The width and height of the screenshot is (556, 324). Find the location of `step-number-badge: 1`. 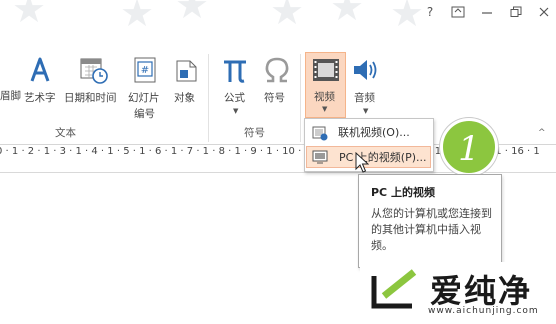

step-number-badge: 1 is located at coordinates (469, 147).